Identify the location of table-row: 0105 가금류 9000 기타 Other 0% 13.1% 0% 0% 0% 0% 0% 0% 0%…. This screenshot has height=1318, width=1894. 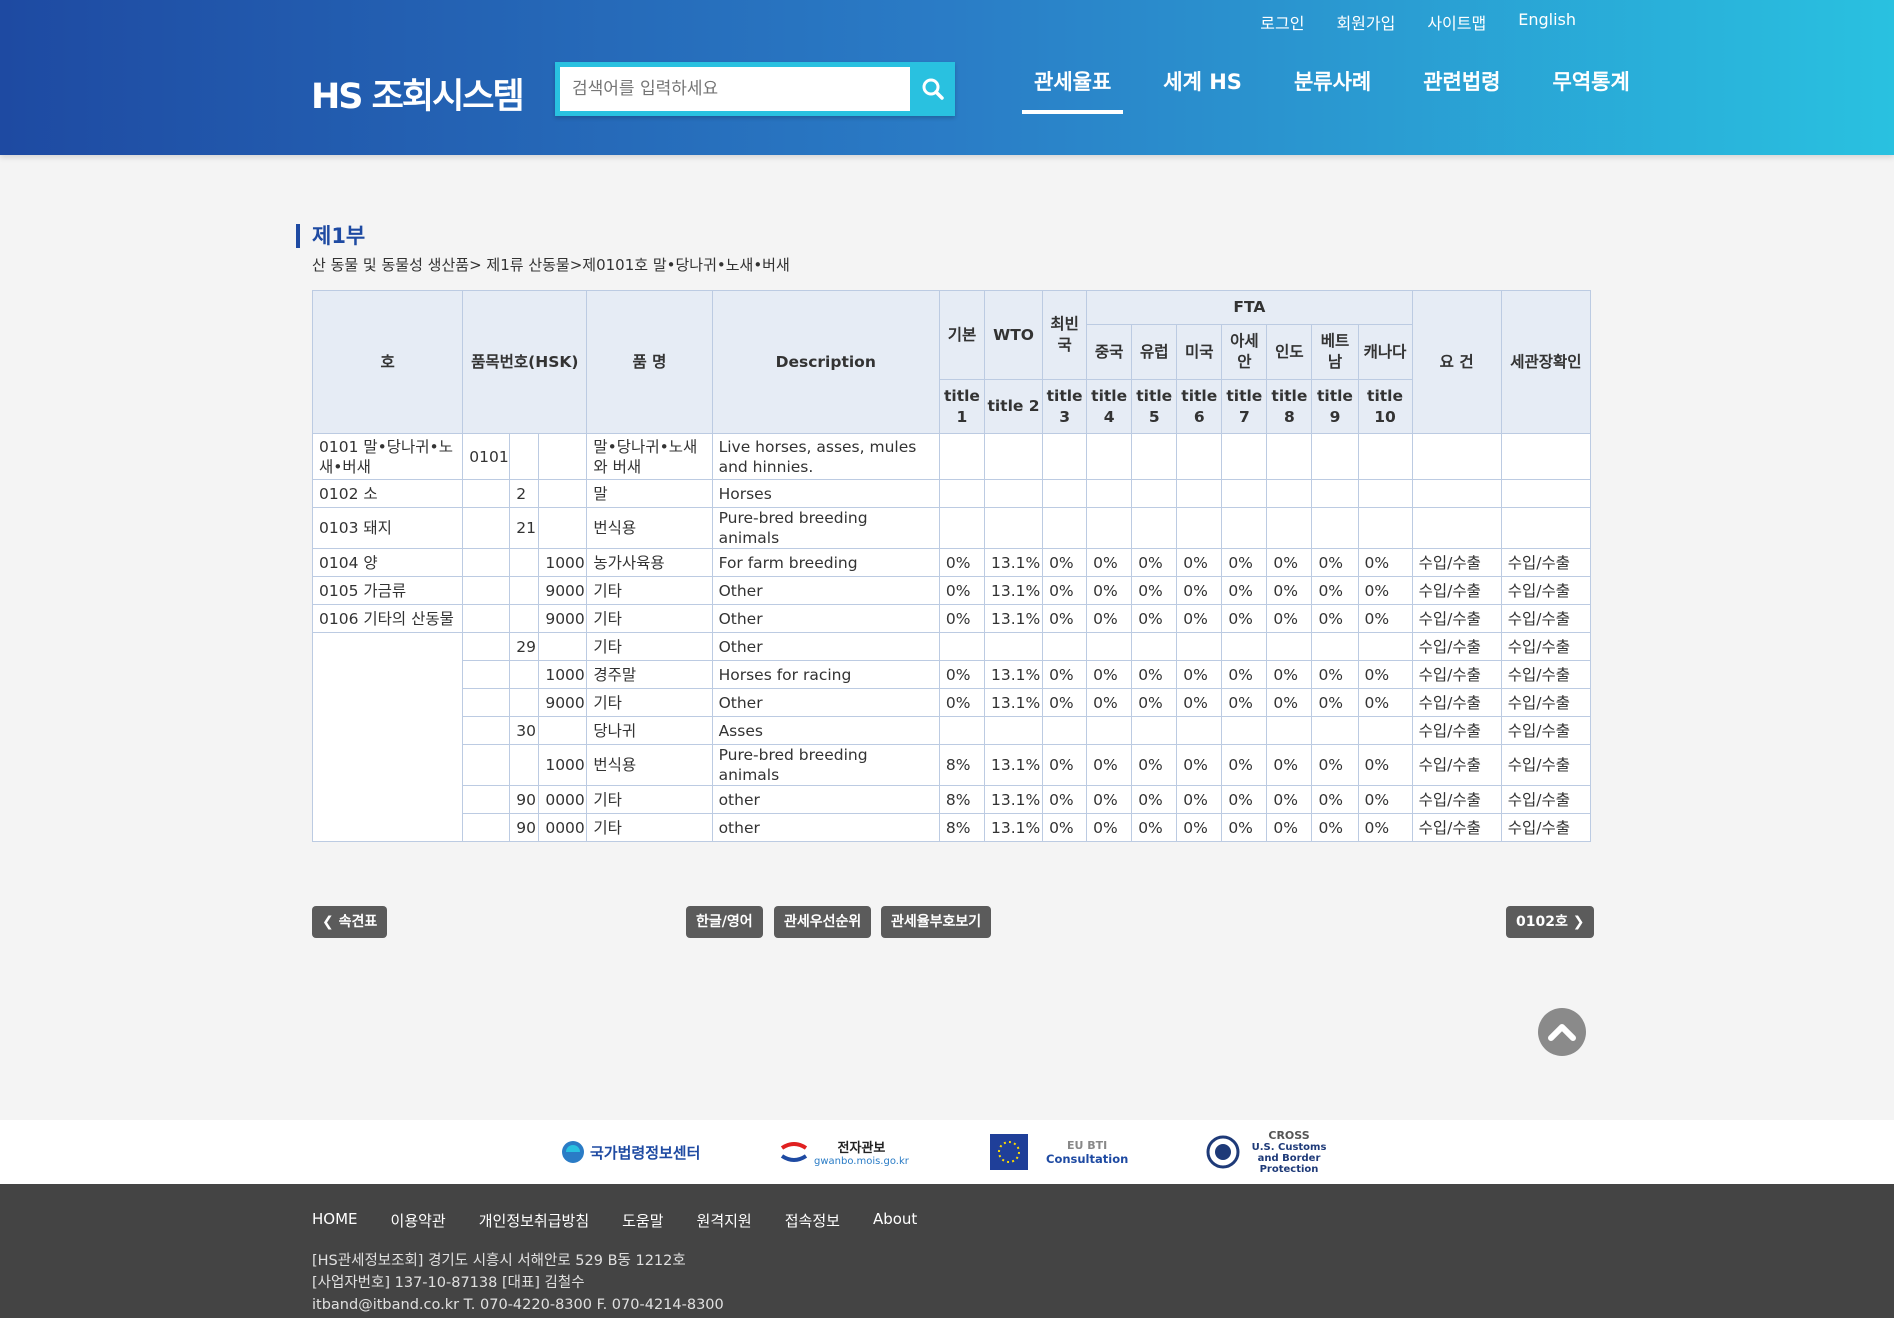
(951, 590).